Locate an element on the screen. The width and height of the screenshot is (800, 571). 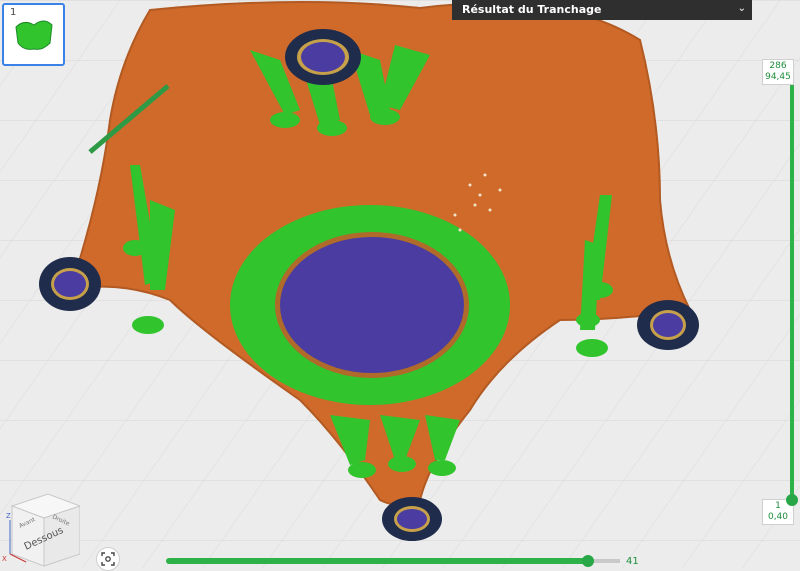
bottom-layer-height: 0,40 is located at coordinates (778, 517).